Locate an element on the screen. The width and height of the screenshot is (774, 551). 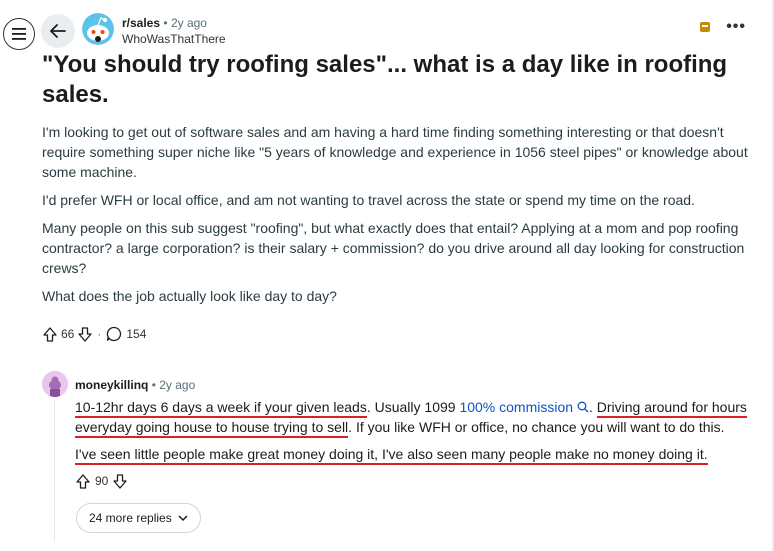
subreddit-avatar is located at coordinates (98, 29).